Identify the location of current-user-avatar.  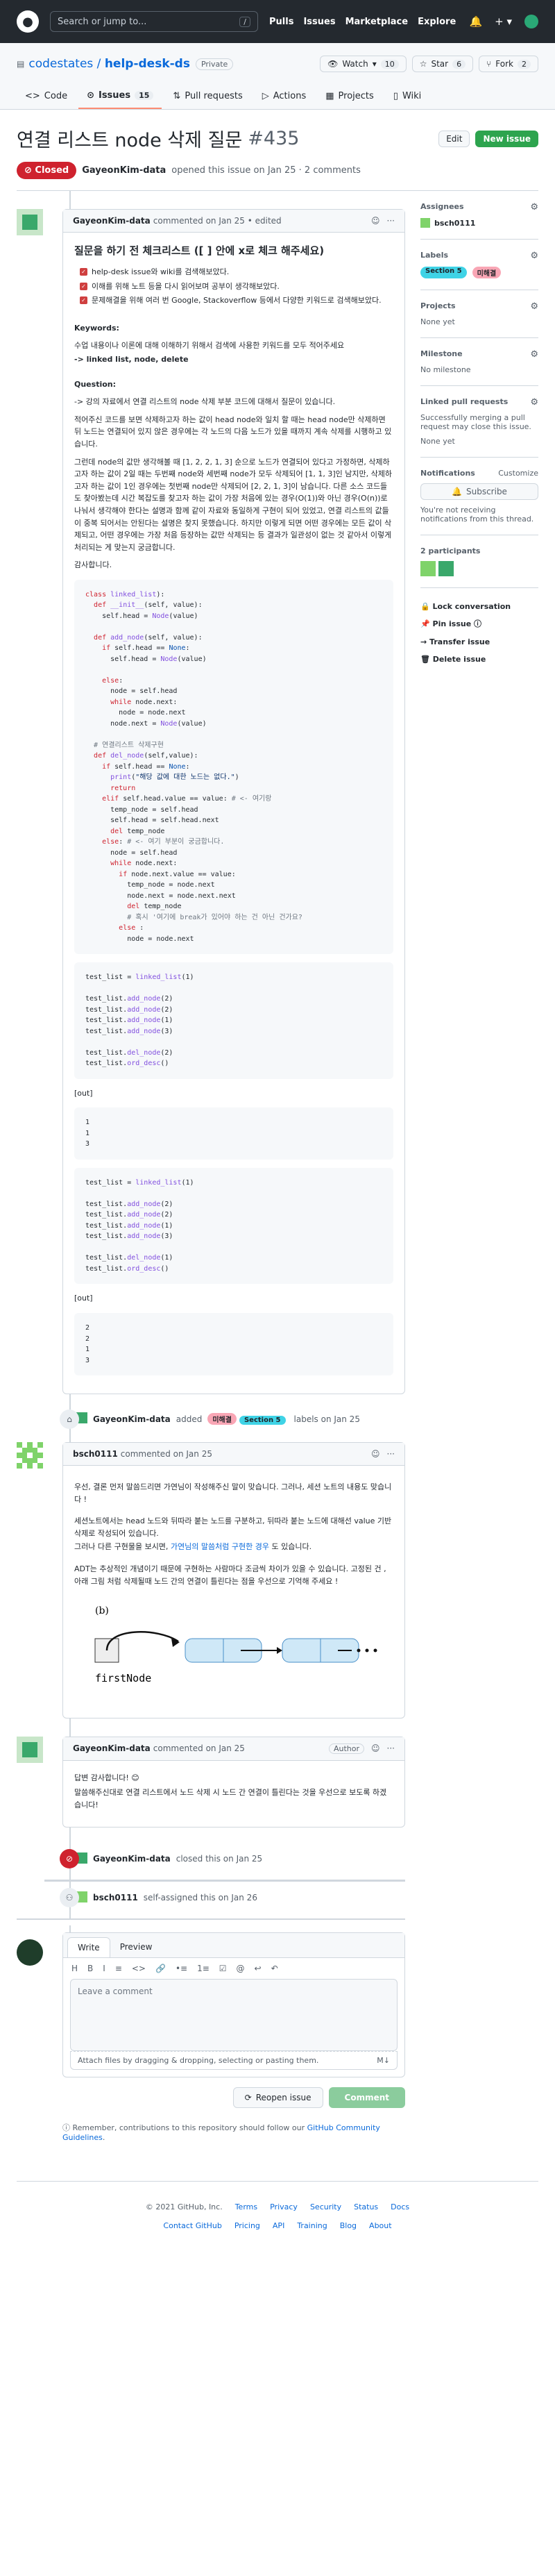
(30, 1952).